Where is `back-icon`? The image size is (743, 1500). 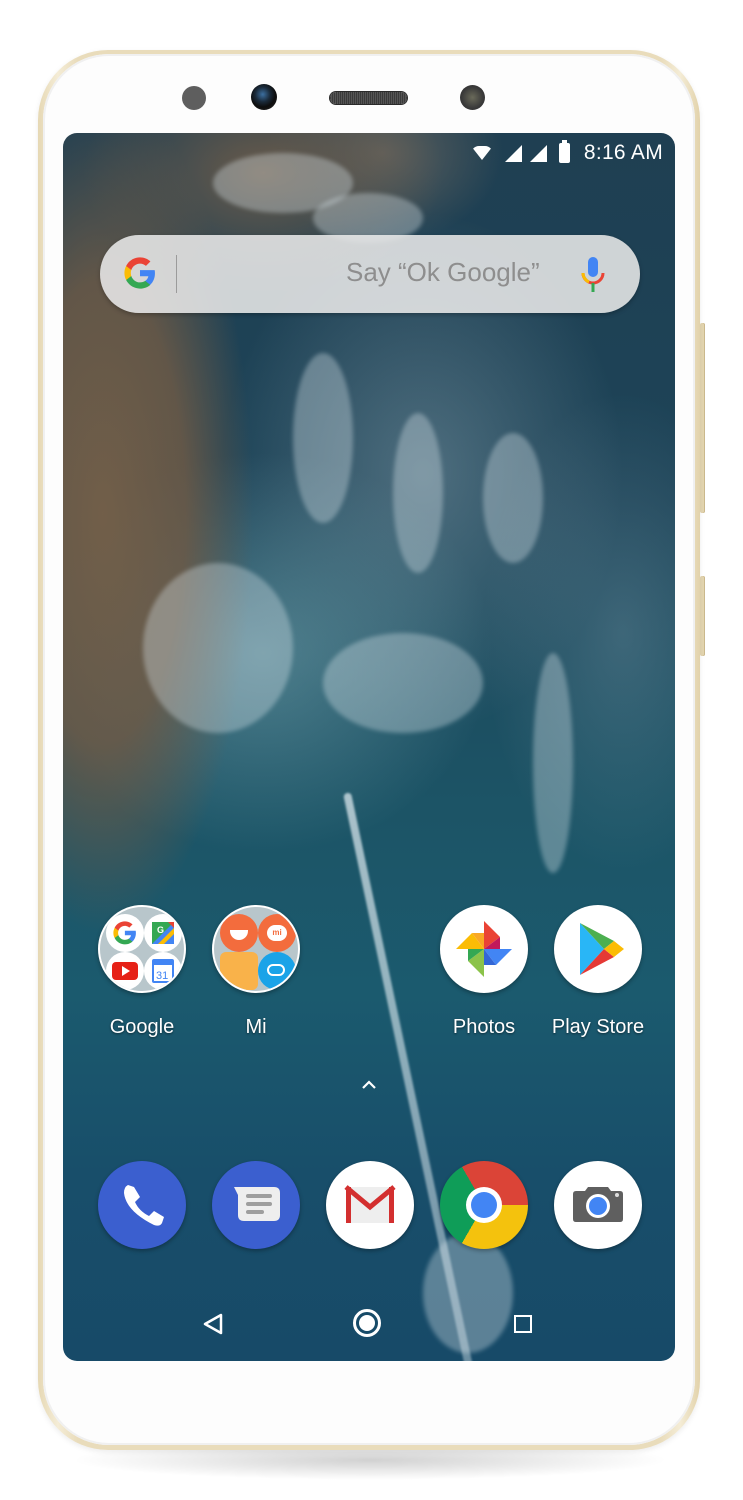
back-icon is located at coordinates (213, 1324).